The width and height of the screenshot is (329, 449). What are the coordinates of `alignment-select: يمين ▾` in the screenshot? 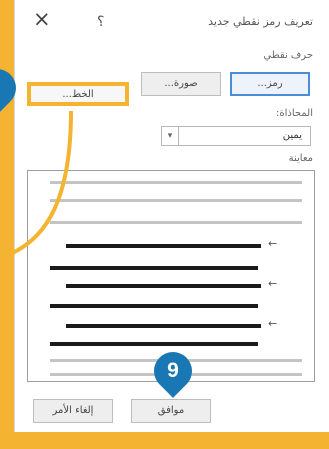 It's located at (236, 136).